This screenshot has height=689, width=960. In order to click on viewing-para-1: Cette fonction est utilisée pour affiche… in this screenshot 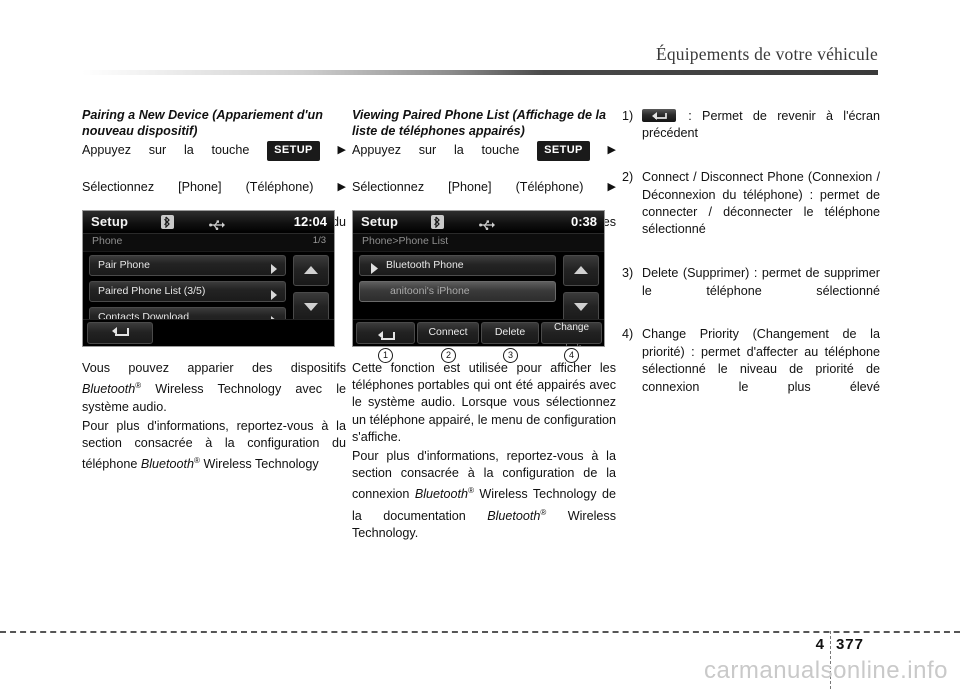, I will do `click(484, 402)`.